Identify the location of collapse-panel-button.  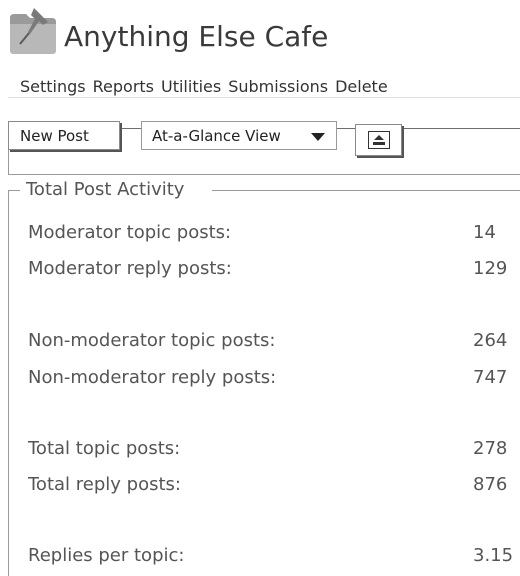
(378, 140).